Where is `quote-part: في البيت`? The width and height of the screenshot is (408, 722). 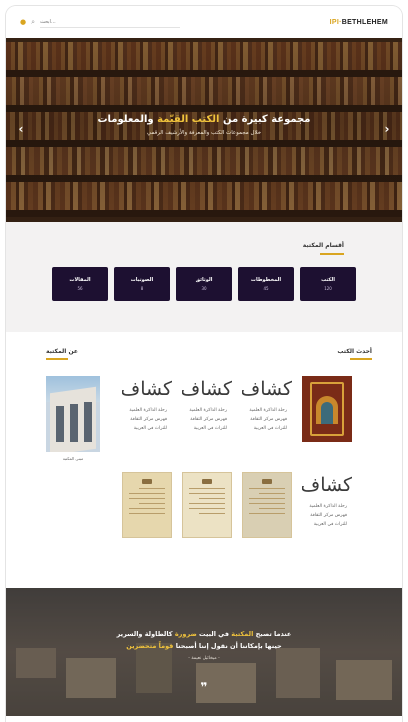
quote-part: في البيت is located at coordinates (214, 634).